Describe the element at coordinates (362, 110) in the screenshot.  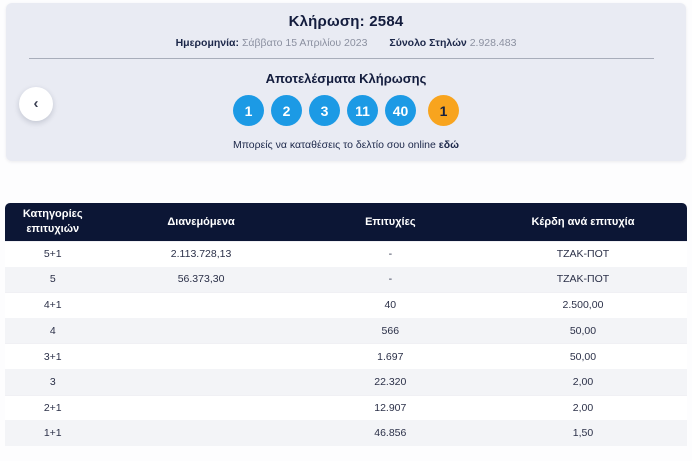
I see `winning-number-ball: 11` at that location.